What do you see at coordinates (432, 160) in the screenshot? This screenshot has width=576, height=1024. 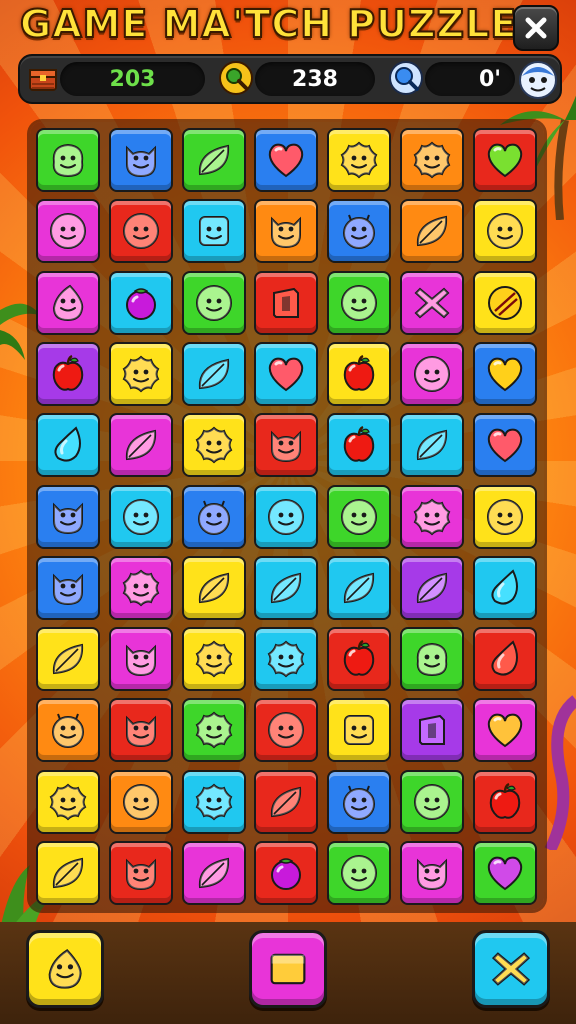 I see `tile-orange-flower-face` at bounding box center [432, 160].